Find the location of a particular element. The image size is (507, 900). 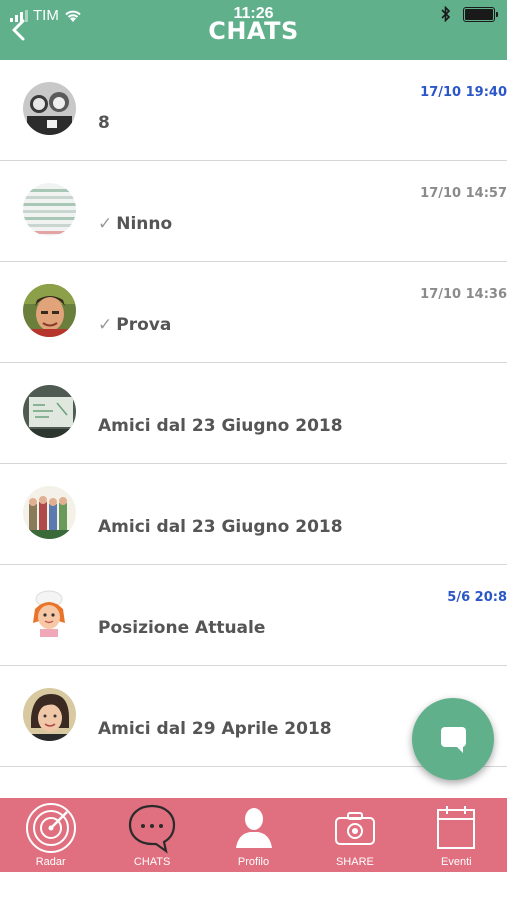

tab-profilo: Profilo is located at coordinates (253, 835).